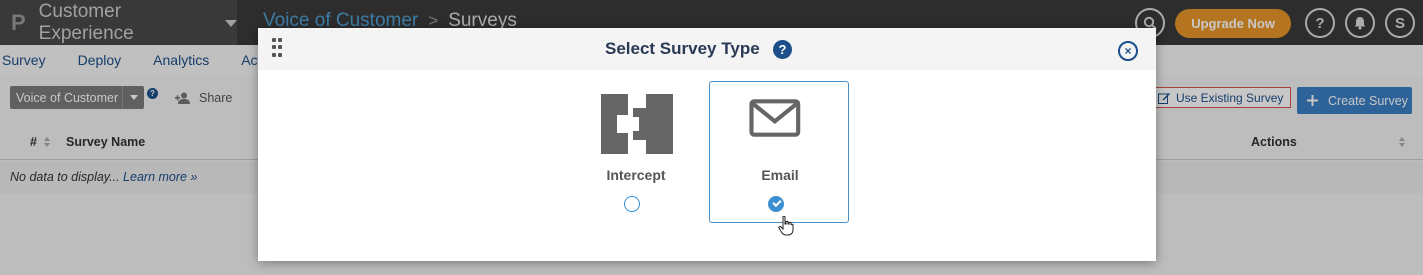 The image size is (1423, 275). What do you see at coordinates (637, 124) in the screenshot?
I see `intercept-icon` at bounding box center [637, 124].